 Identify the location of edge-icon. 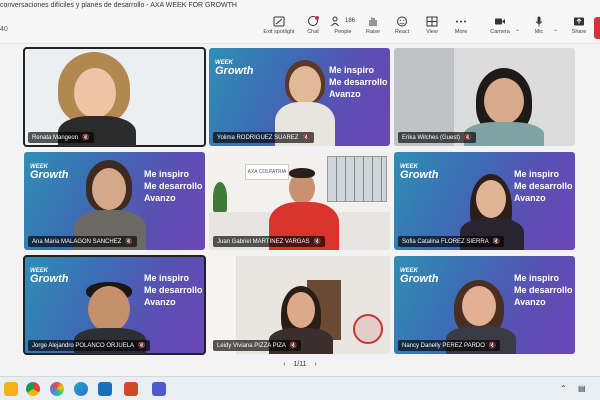
(81, 389).